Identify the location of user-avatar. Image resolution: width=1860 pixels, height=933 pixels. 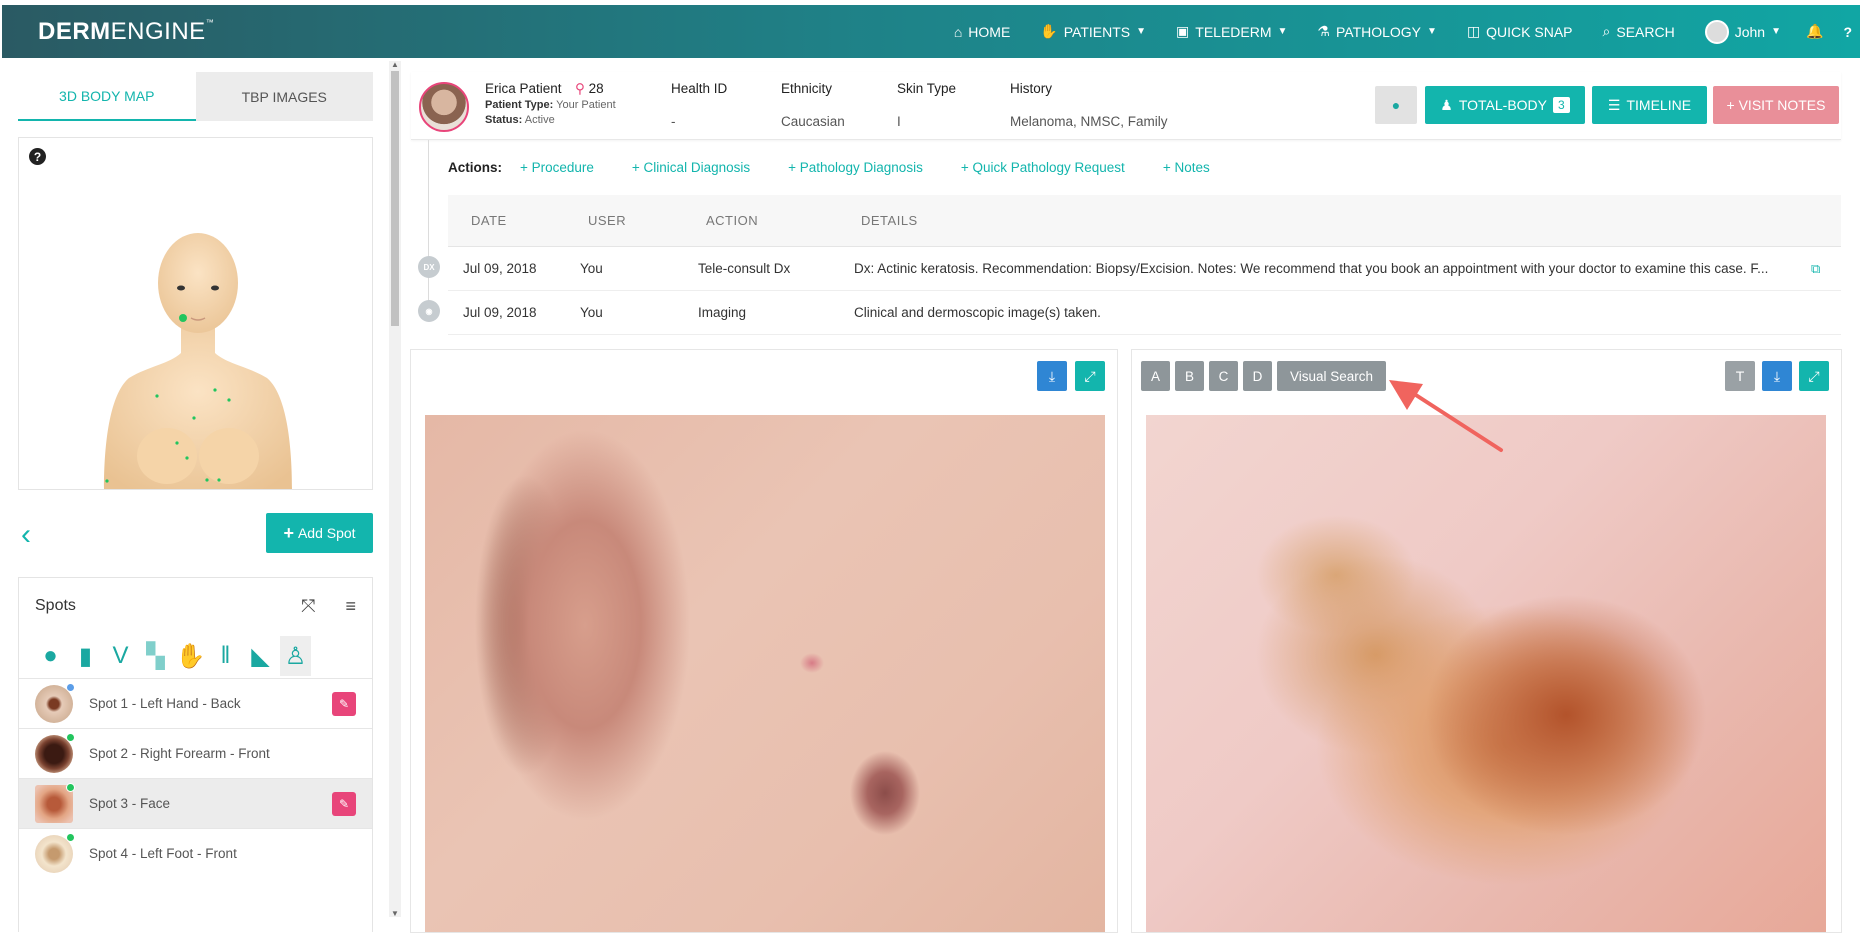
(1716, 31).